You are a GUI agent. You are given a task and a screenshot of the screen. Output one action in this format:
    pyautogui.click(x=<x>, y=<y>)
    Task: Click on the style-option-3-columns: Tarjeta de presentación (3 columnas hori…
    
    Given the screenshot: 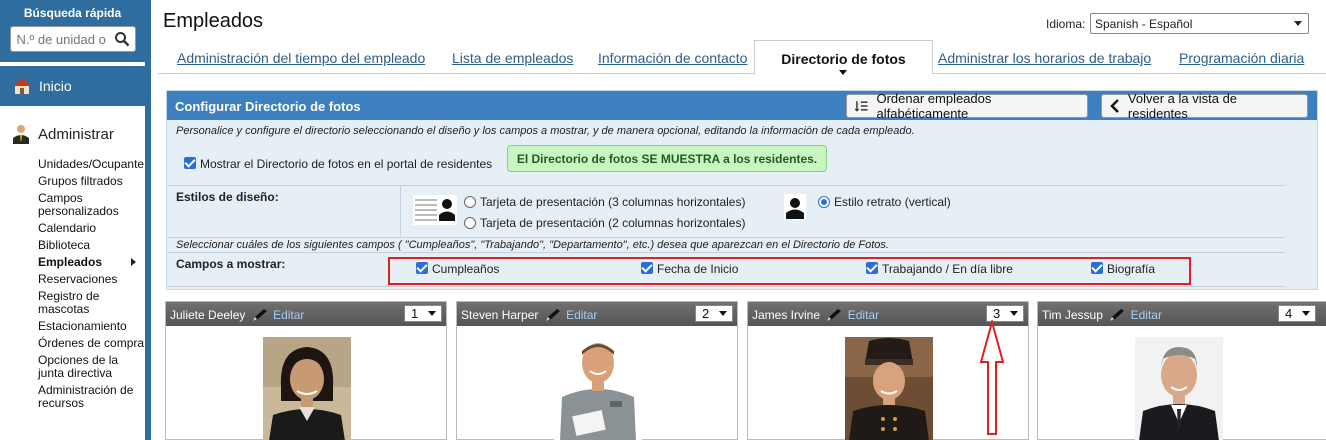 What is the action you would take?
    pyautogui.click(x=604, y=202)
    